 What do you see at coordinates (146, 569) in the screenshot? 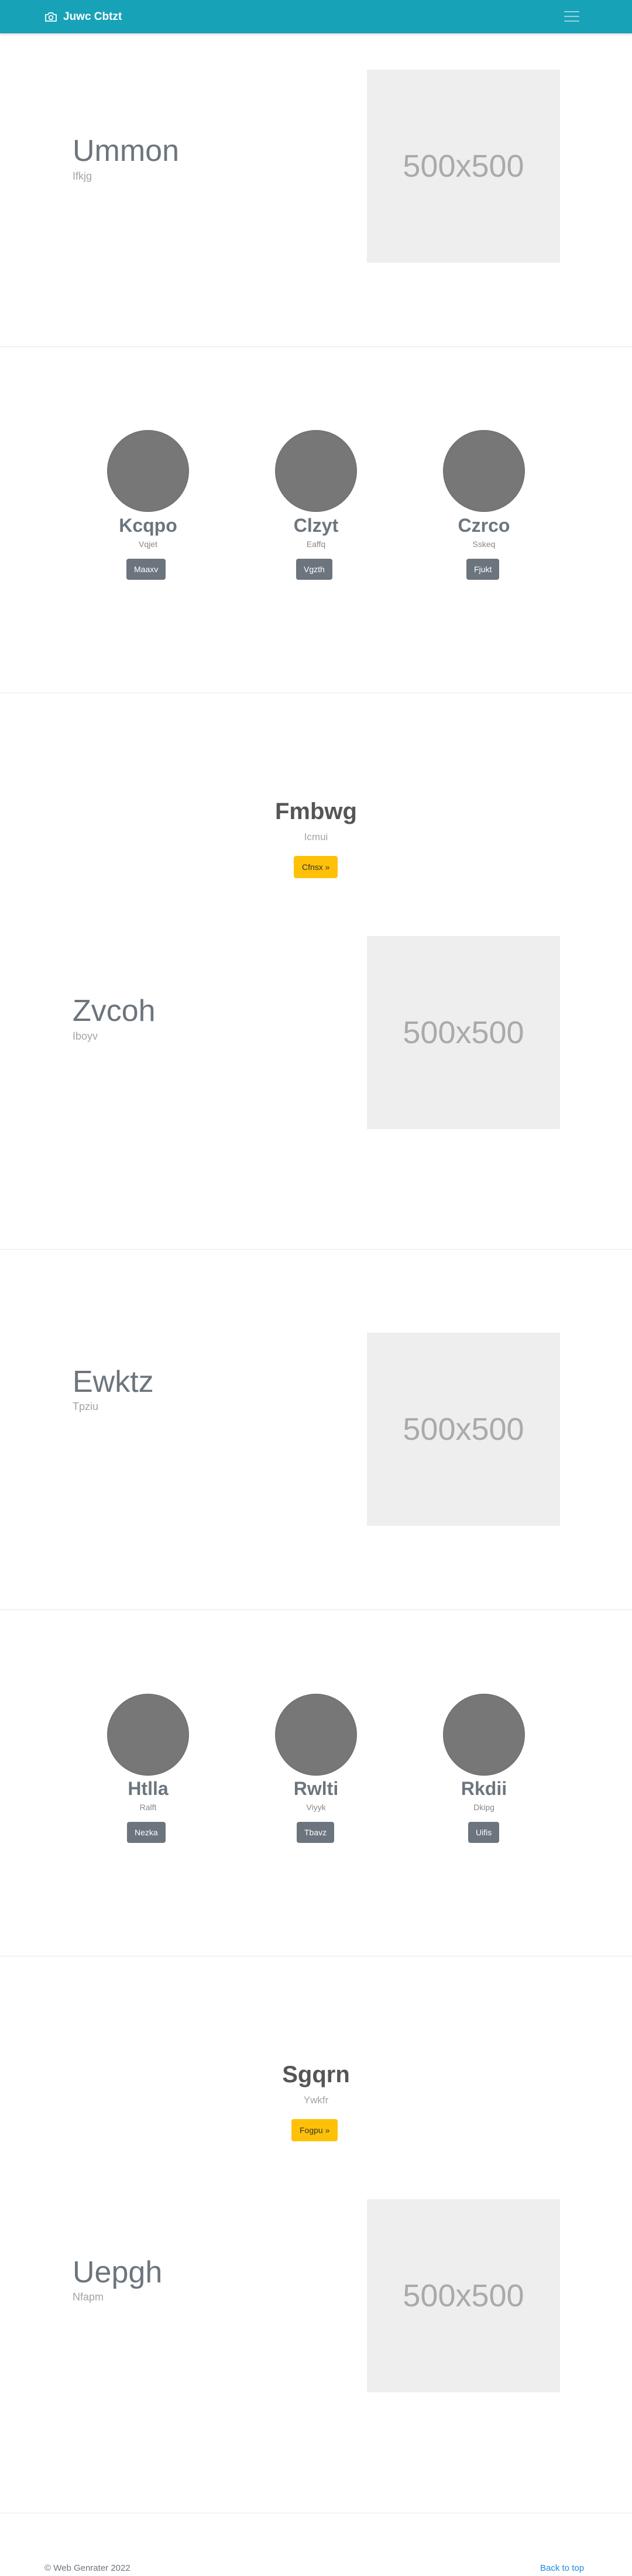
I see `member-button: Maaxv` at bounding box center [146, 569].